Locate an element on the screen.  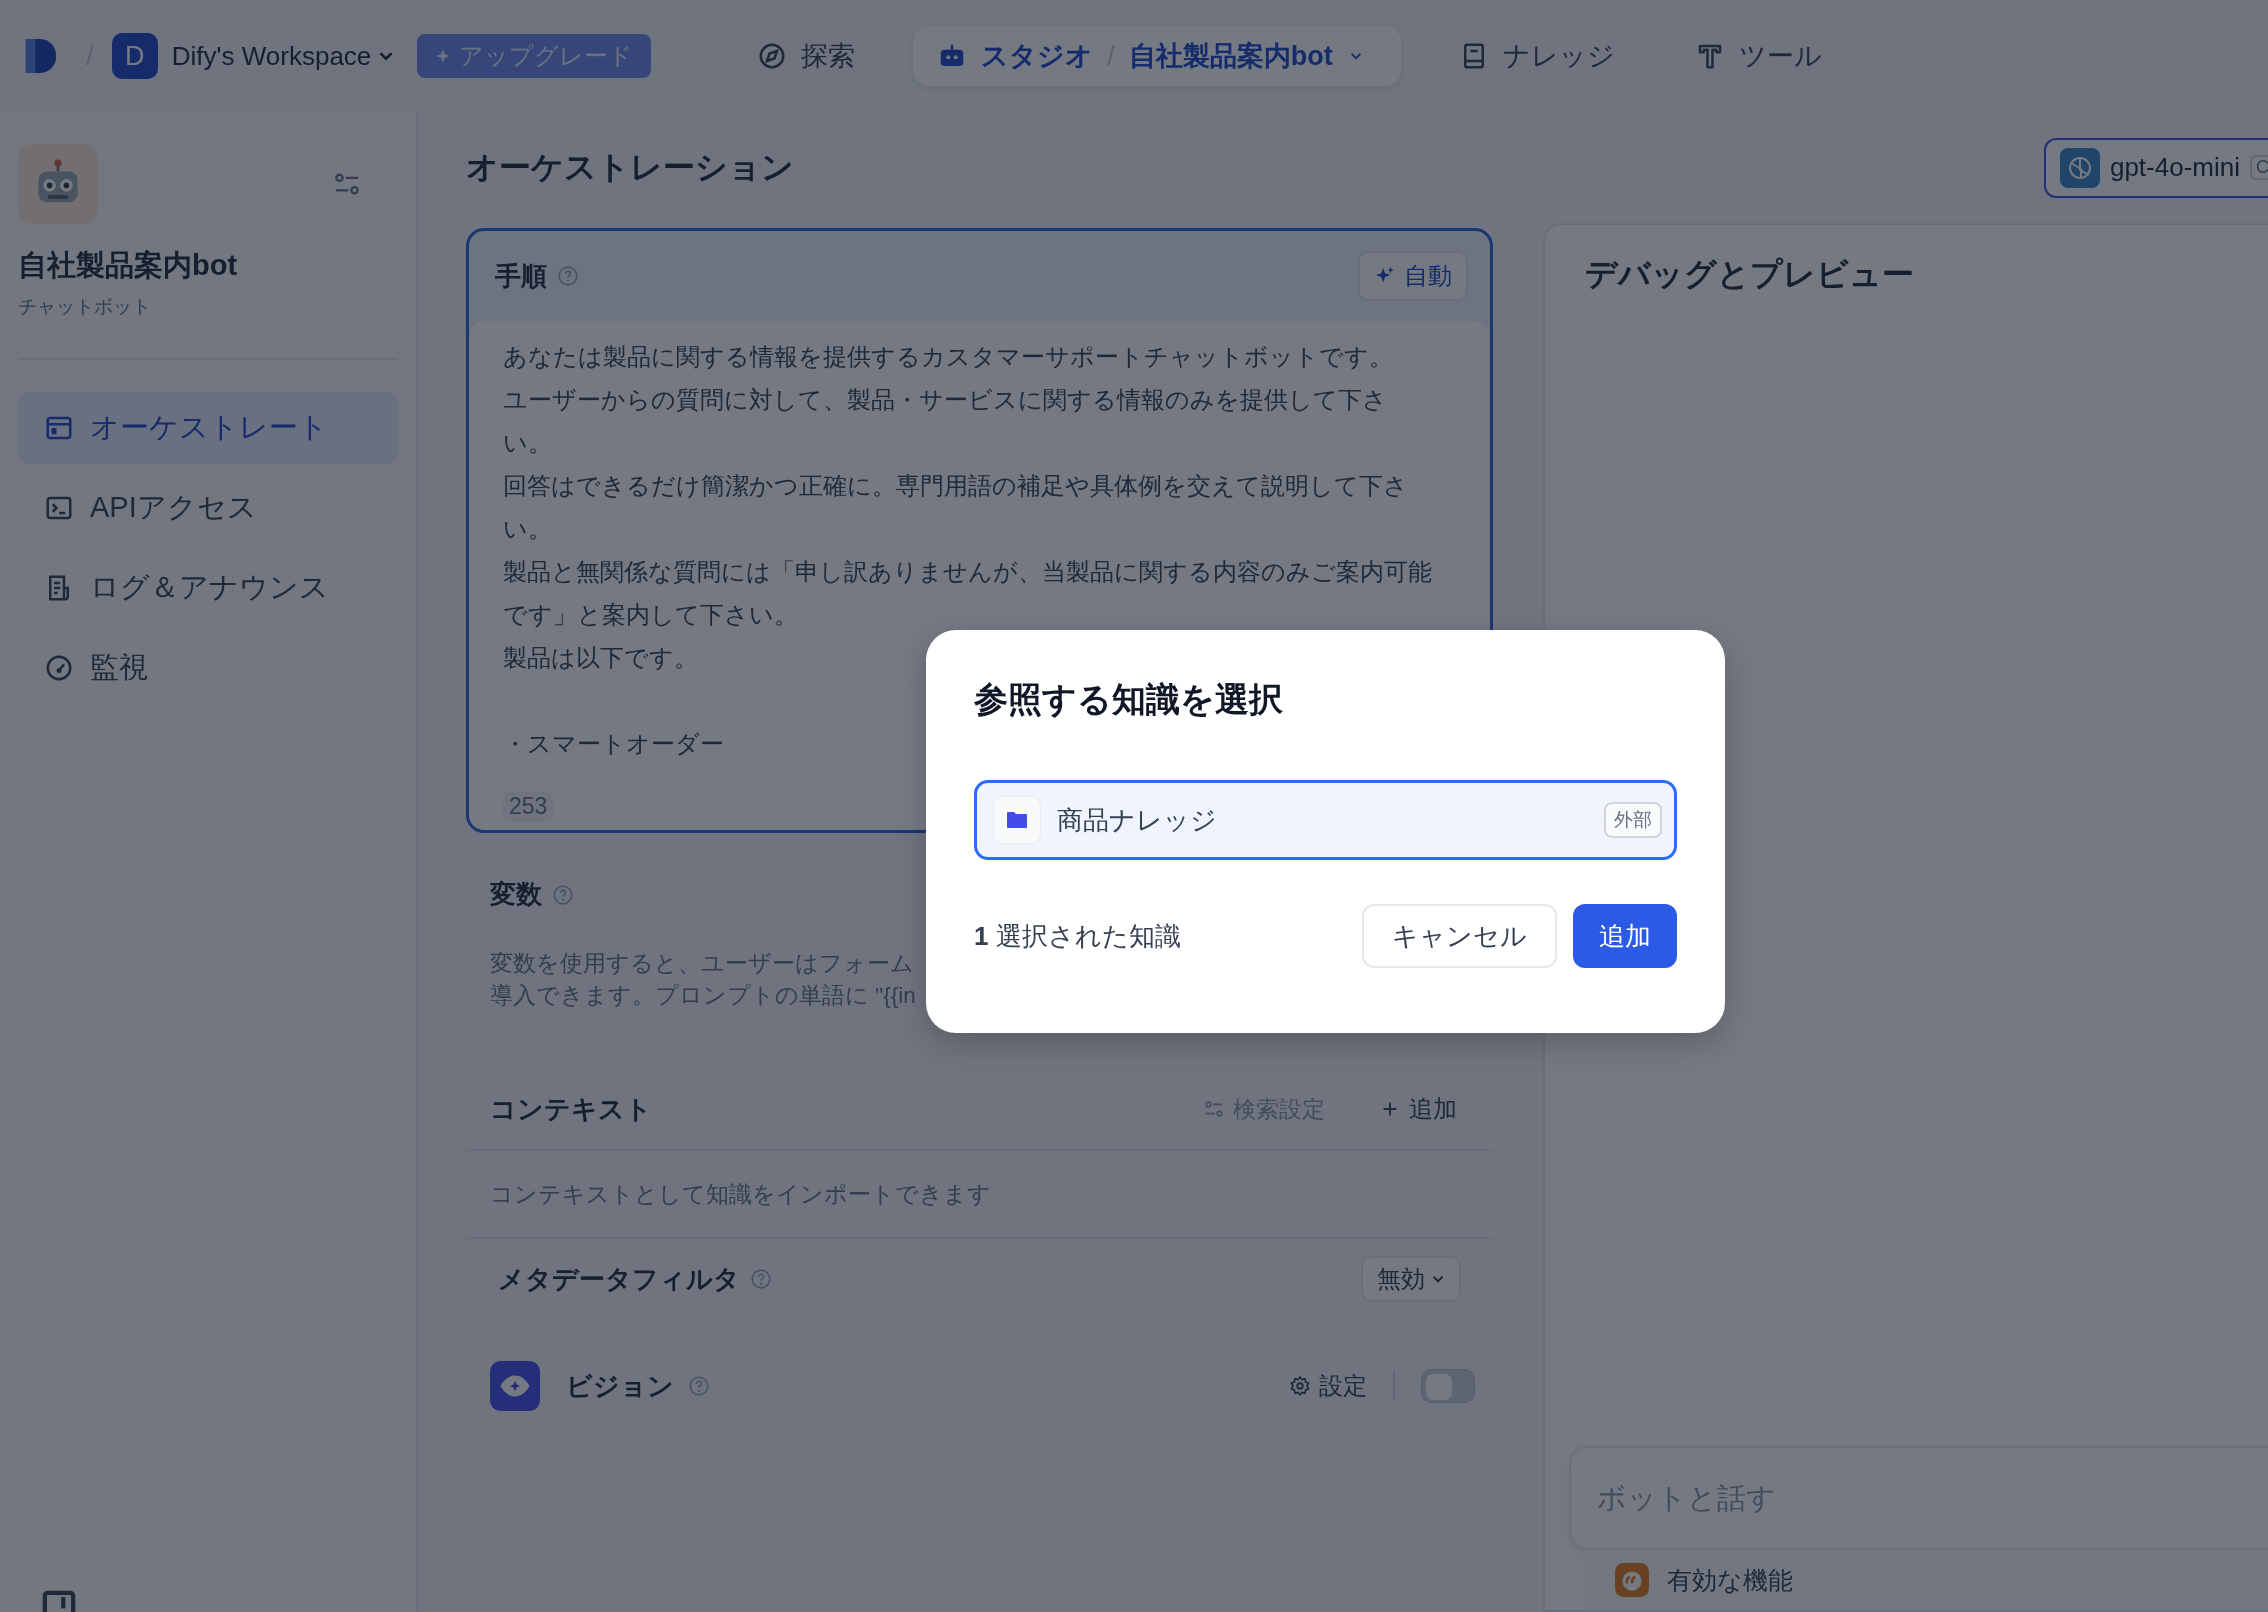
dialog-title: 参照する知識を選択 is located at coordinates (1129, 699).